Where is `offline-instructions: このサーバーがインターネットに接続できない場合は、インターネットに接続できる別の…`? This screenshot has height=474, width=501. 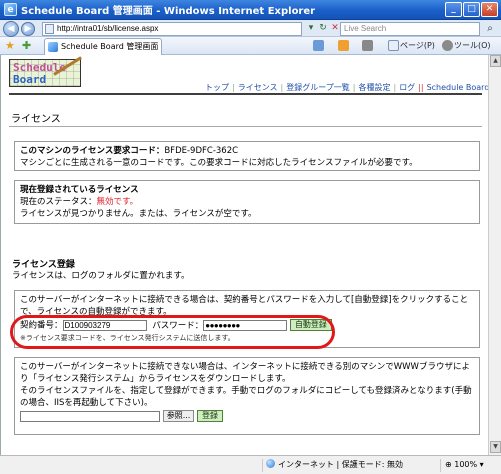 offline-instructions: このサーバーがインターネットに接続できない場合は、インターネットに接続できる別の… is located at coordinates (245, 373).